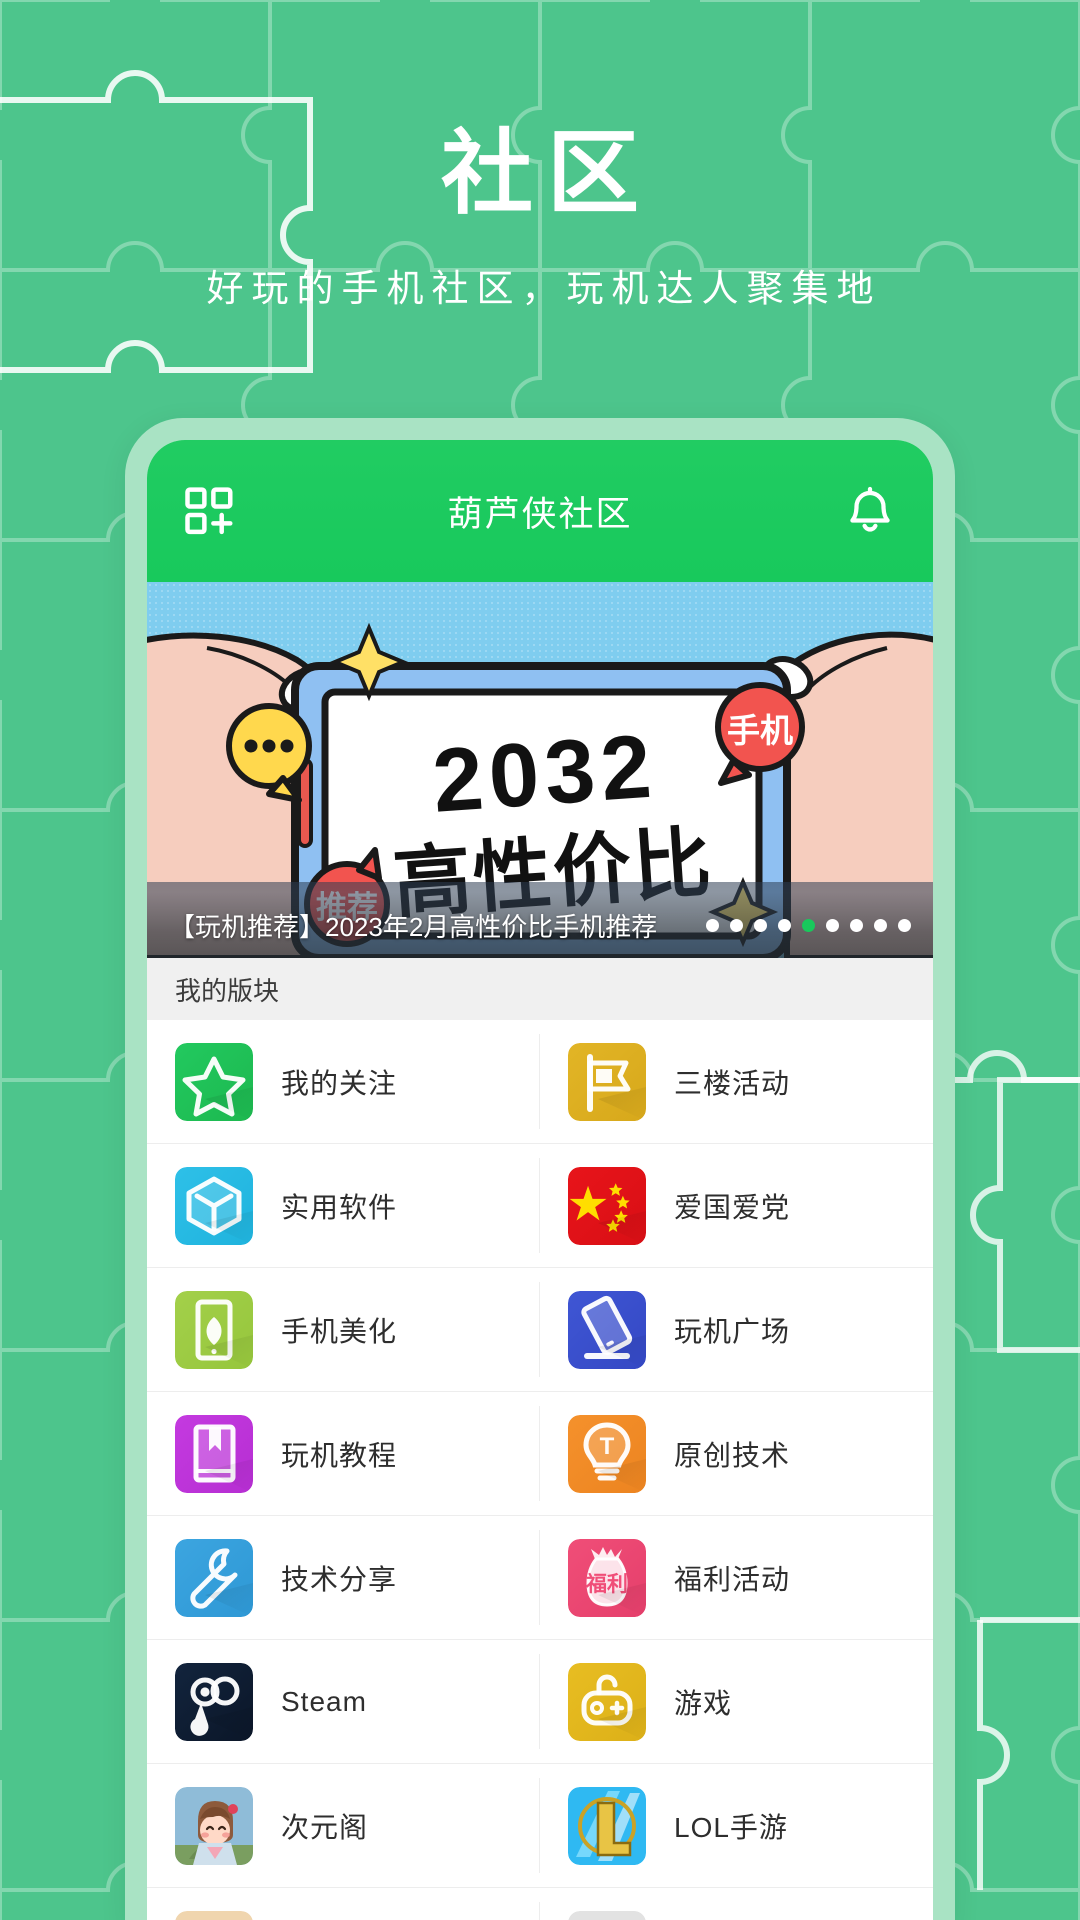 Image resolution: width=1080 pixels, height=1920 pixels. Describe the element at coordinates (732, 1331) in the screenshot. I see `board-cell-label: 玩机广场` at that location.